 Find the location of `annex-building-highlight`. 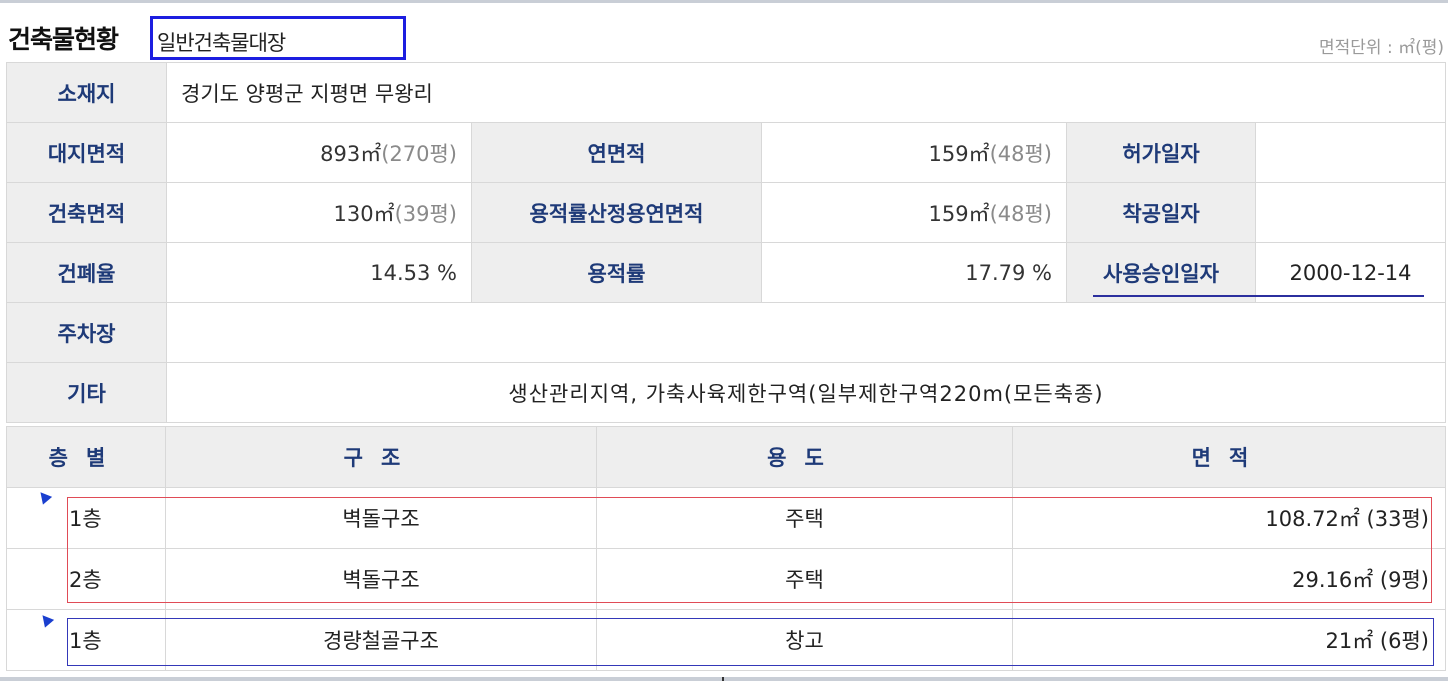

annex-building-highlight is located at coordinates (750, 642).